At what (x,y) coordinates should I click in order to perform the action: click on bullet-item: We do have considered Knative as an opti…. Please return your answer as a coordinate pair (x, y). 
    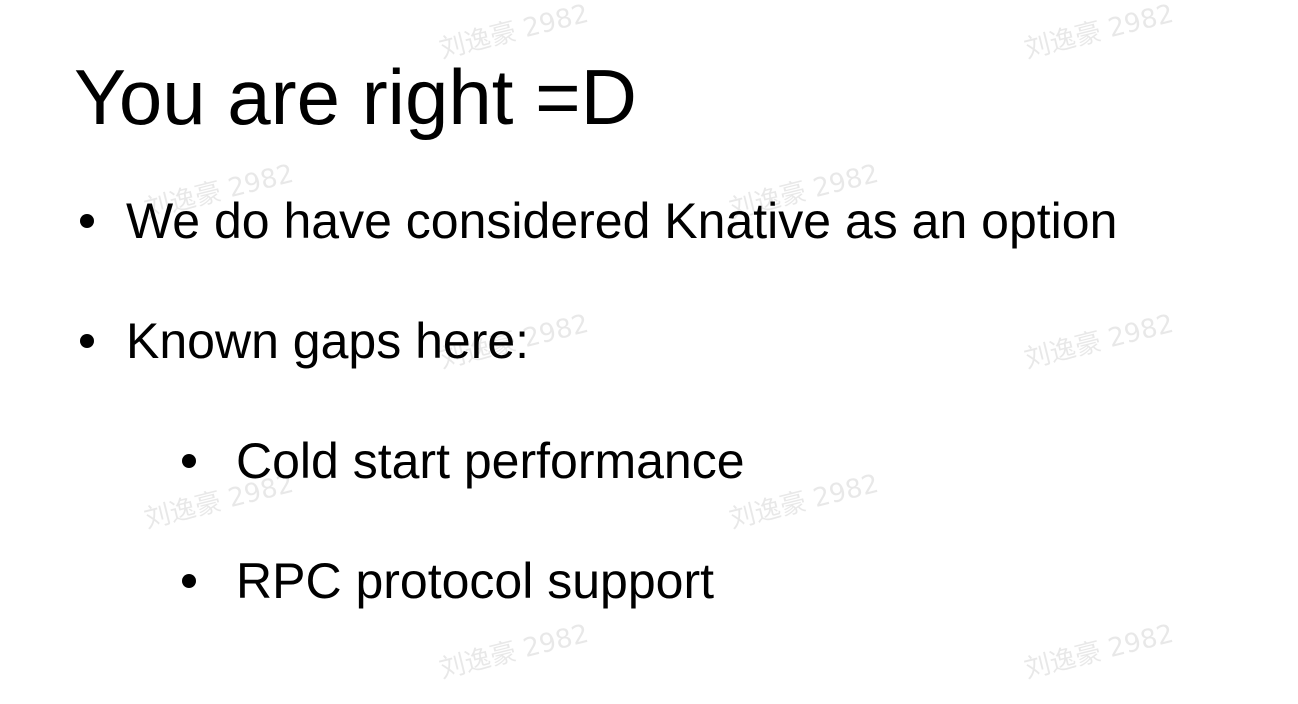
    Looking at the image, I should click on (598, 221).